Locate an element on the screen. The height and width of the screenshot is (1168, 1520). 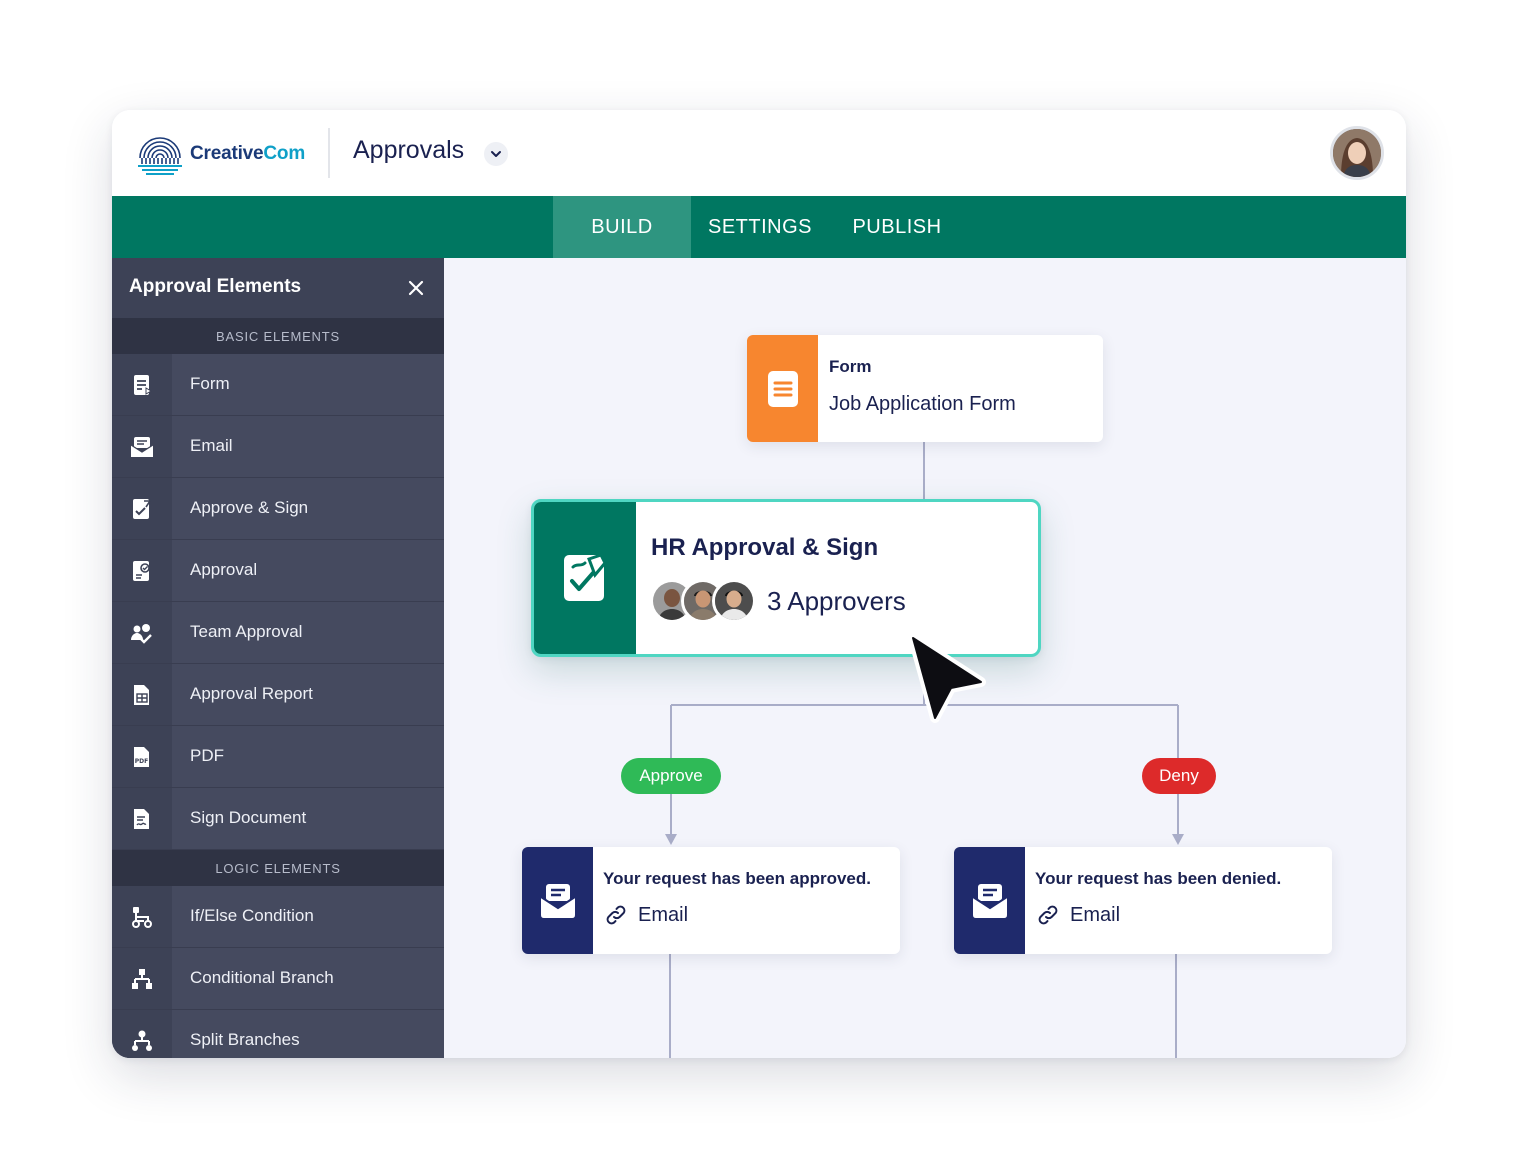
sidebar-item-approval: Approval is located at coordinates (278, 571).